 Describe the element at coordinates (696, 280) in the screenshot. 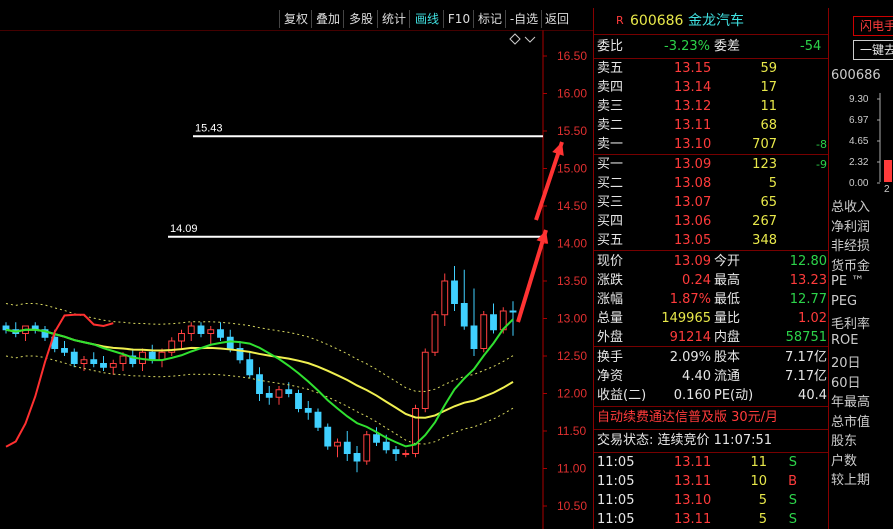

I see `stat-value: 0.24` at that location.